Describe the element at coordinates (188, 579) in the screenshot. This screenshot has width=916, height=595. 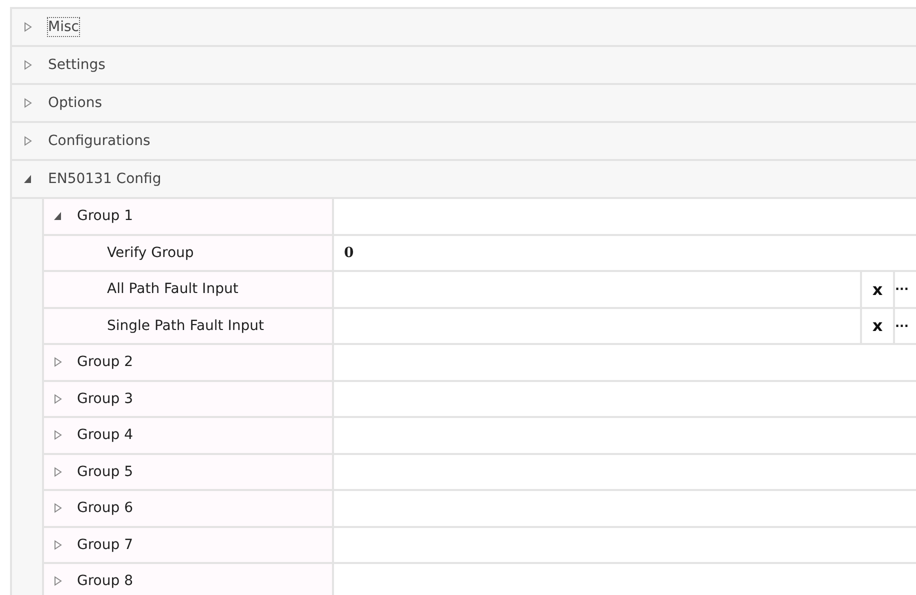
I see `group-row: Group 8` at that location.